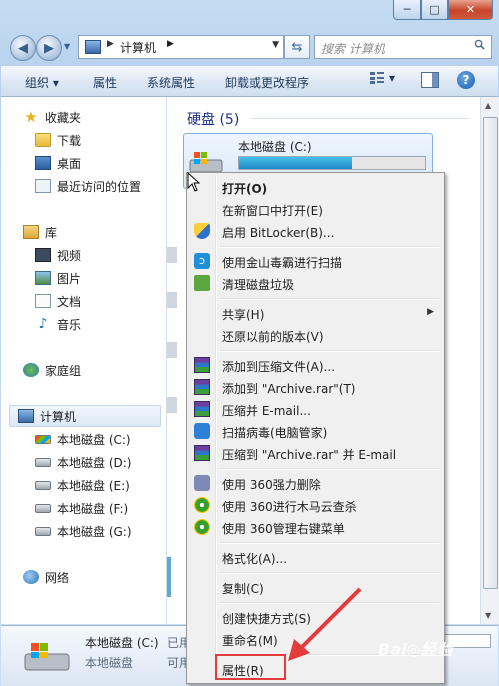 Image resolution: width=499 pixels, height=686 pixels. Describe the element at coordinates (58, 324) in the screenshot. I see `nav-music: ♪ 音乐` at that location.